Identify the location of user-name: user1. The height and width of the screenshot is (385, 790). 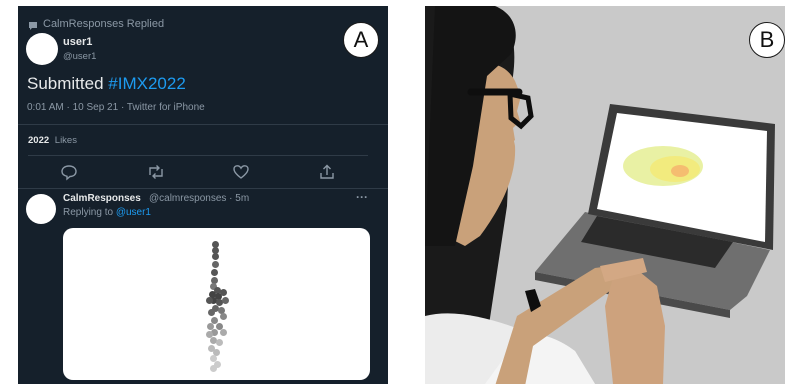
(77, 42).